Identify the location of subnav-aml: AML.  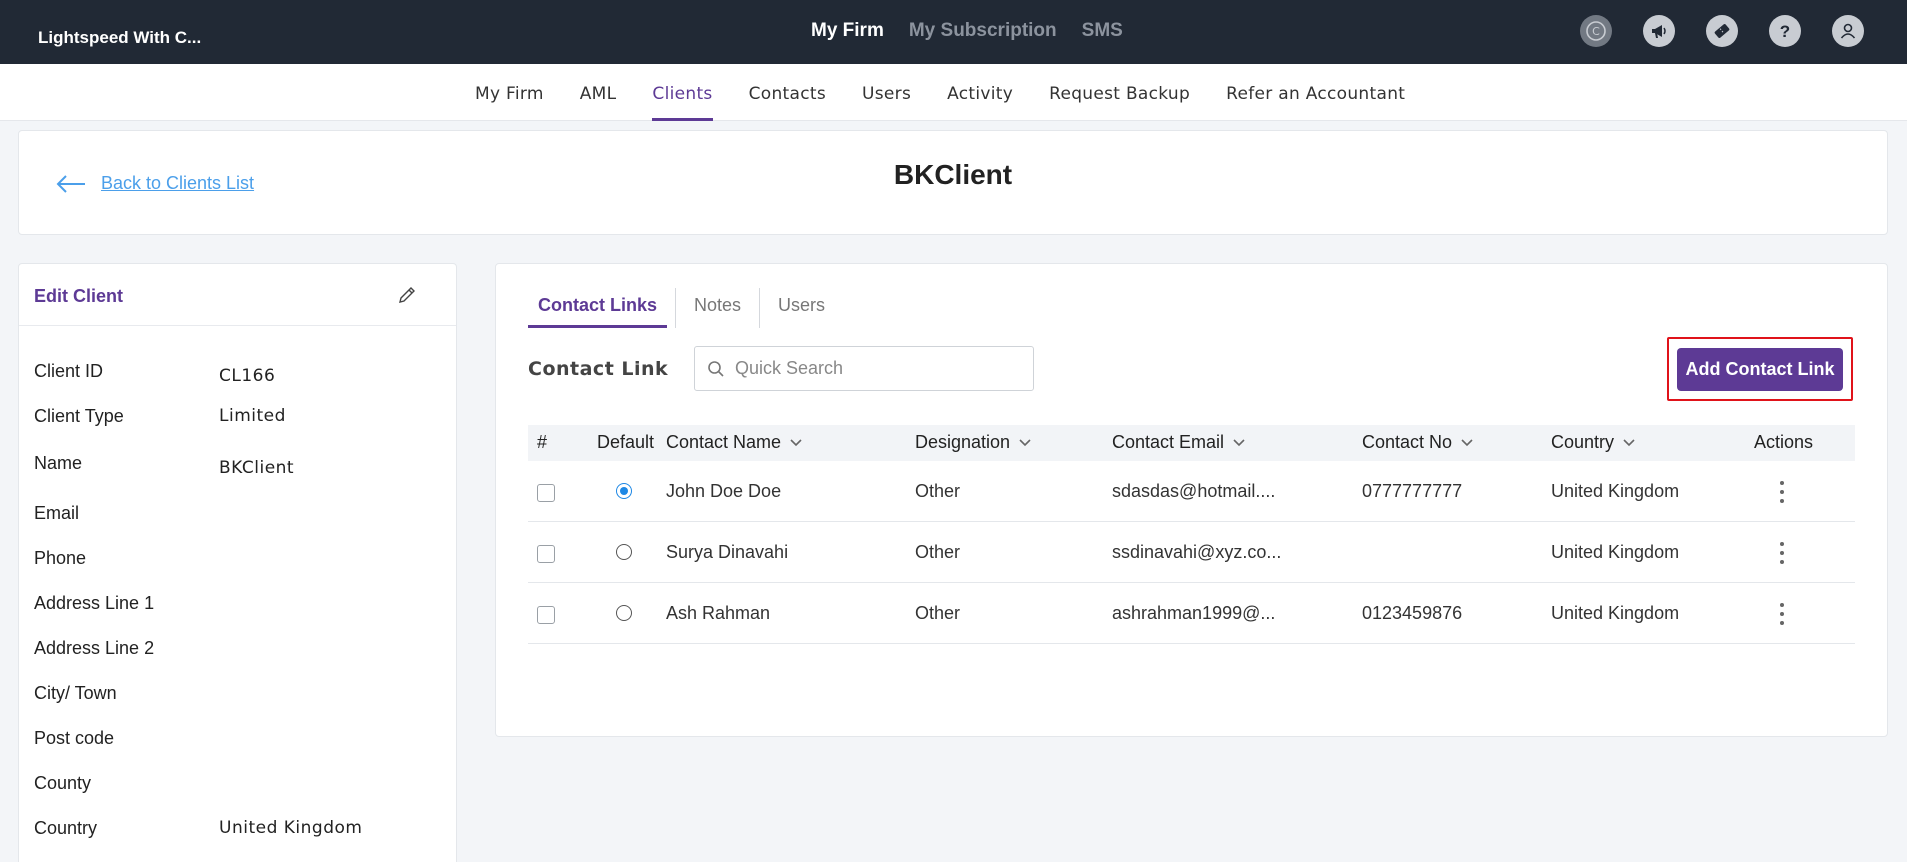
(598, 92).